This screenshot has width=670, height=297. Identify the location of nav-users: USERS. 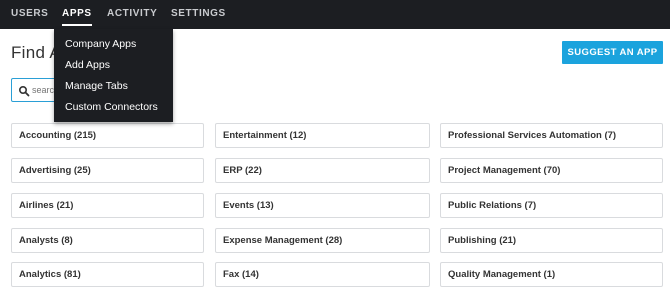
(29, 14).